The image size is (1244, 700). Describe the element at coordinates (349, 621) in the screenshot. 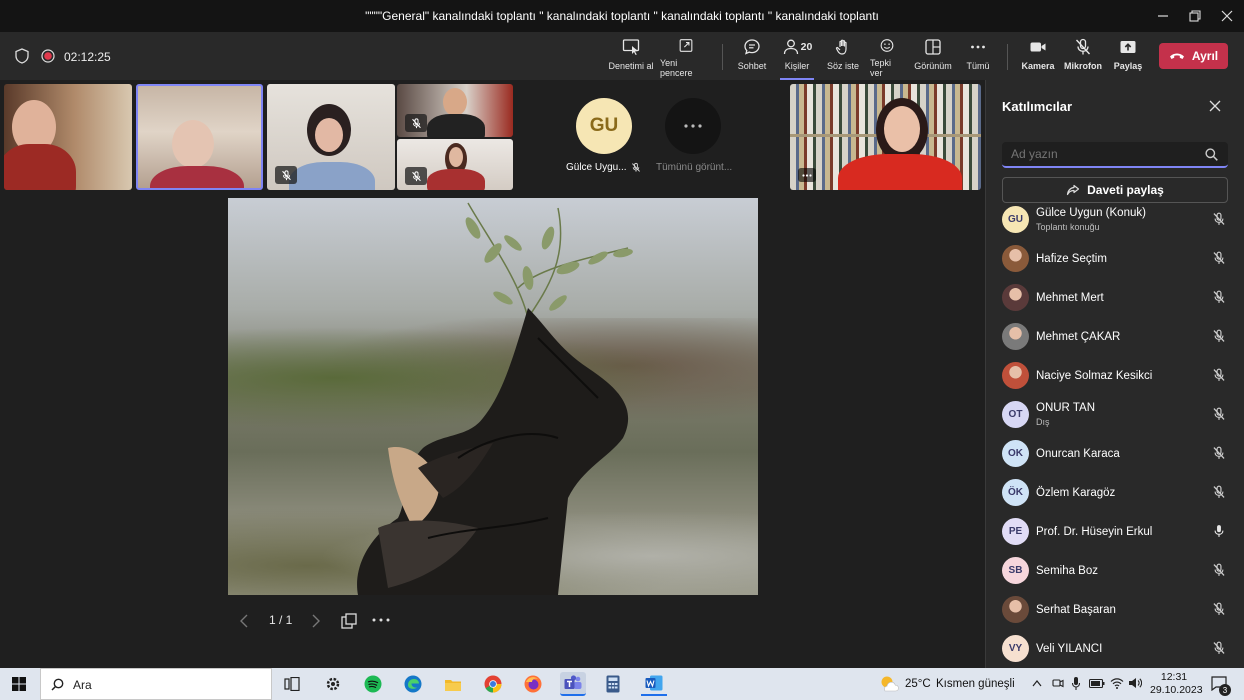

I see `slide-view-button` at that location.